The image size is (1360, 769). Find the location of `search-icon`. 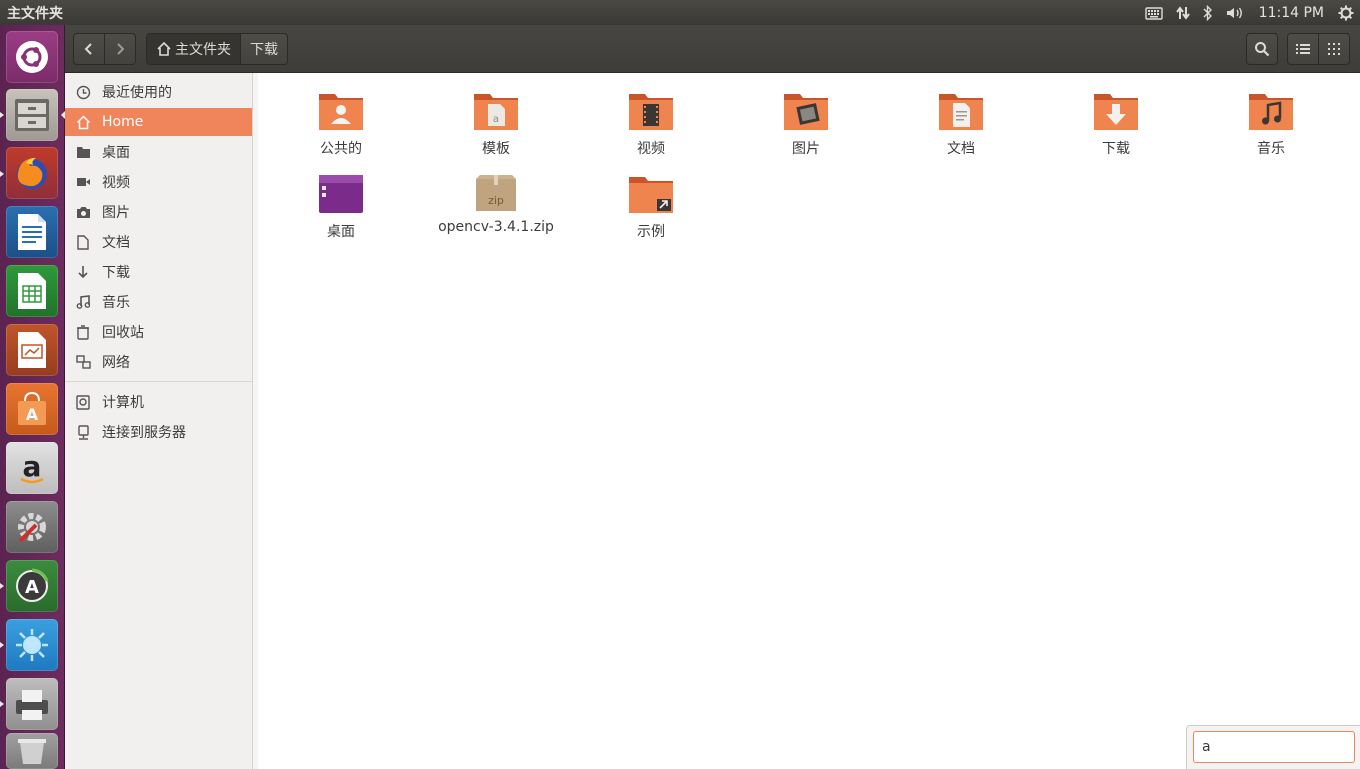

search-icon is located at coordinates (1262, 49).